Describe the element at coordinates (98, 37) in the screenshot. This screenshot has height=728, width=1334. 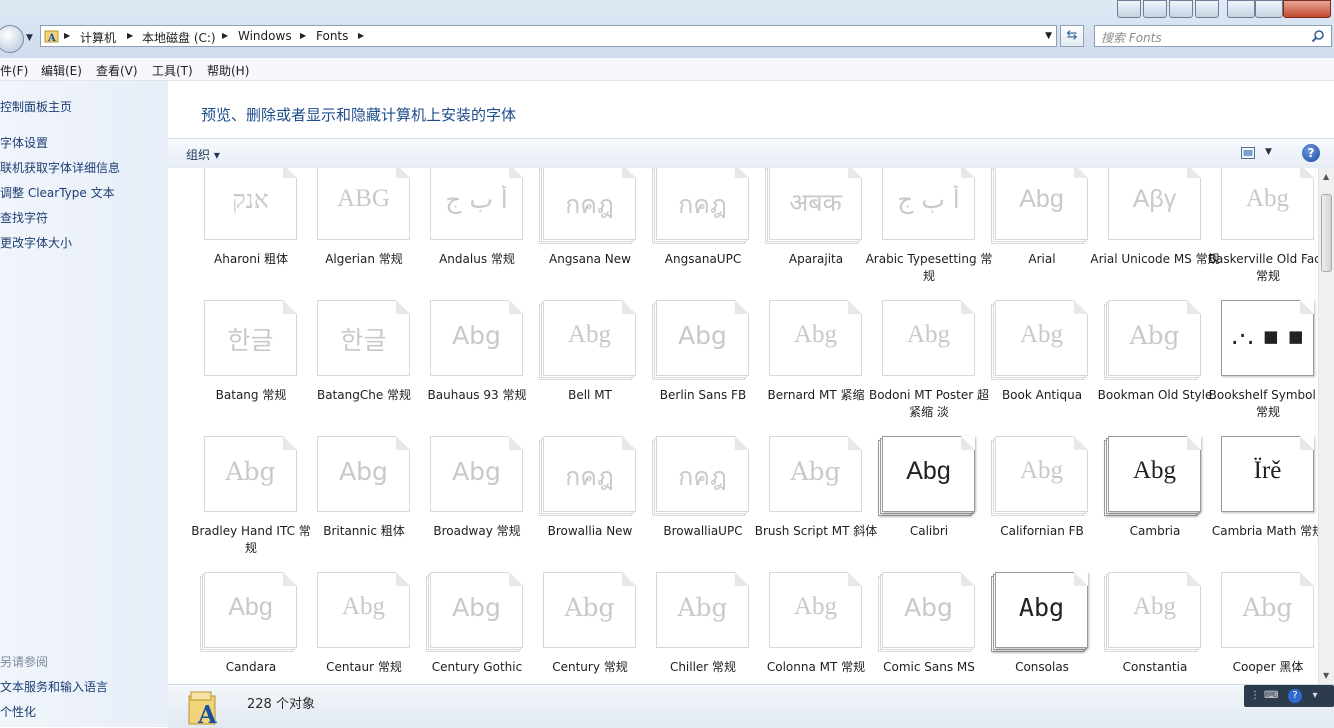
I see `breadcrumb-computer: 计算机` at that location.